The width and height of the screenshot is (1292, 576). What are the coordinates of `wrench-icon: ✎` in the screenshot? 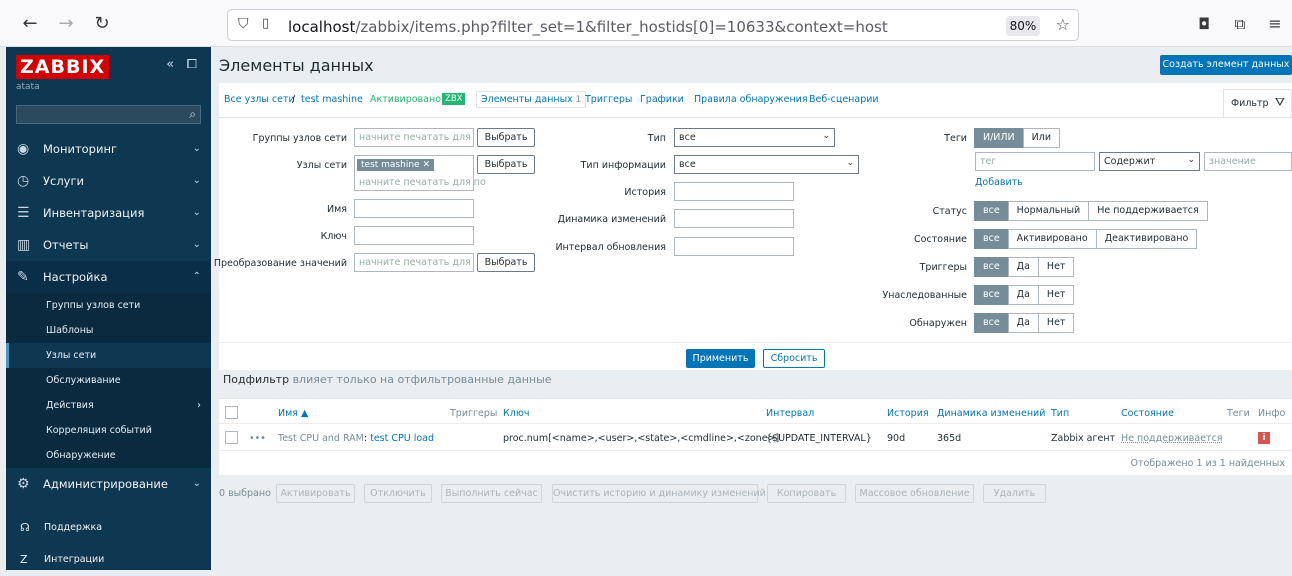 It's located at (23, 277).